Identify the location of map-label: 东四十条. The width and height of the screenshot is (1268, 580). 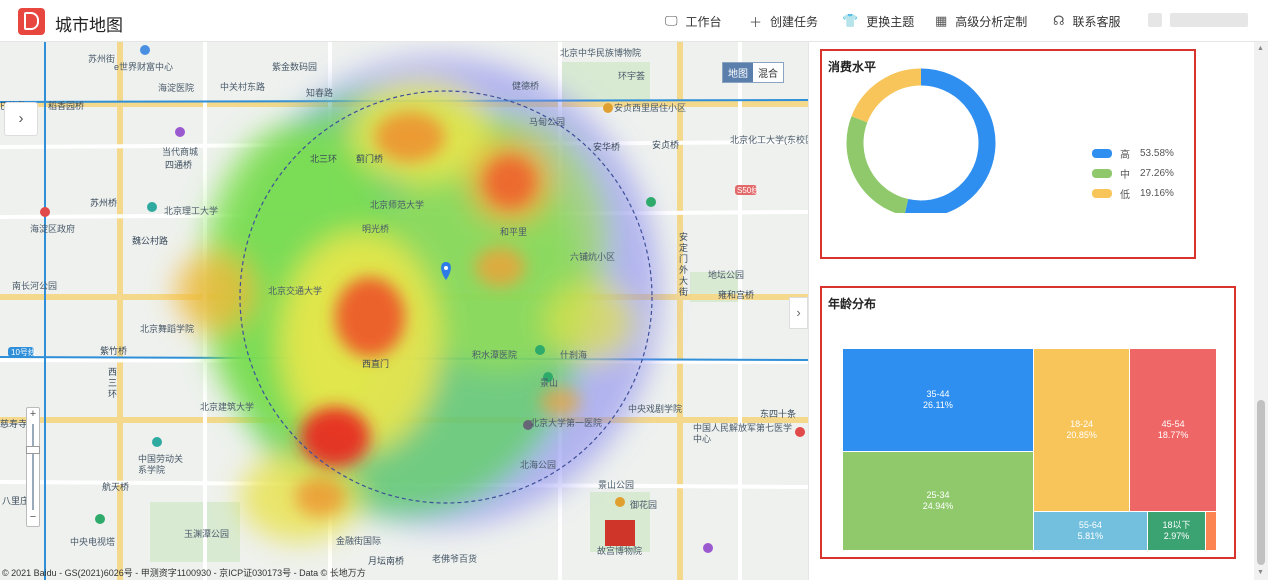
(778, 414).